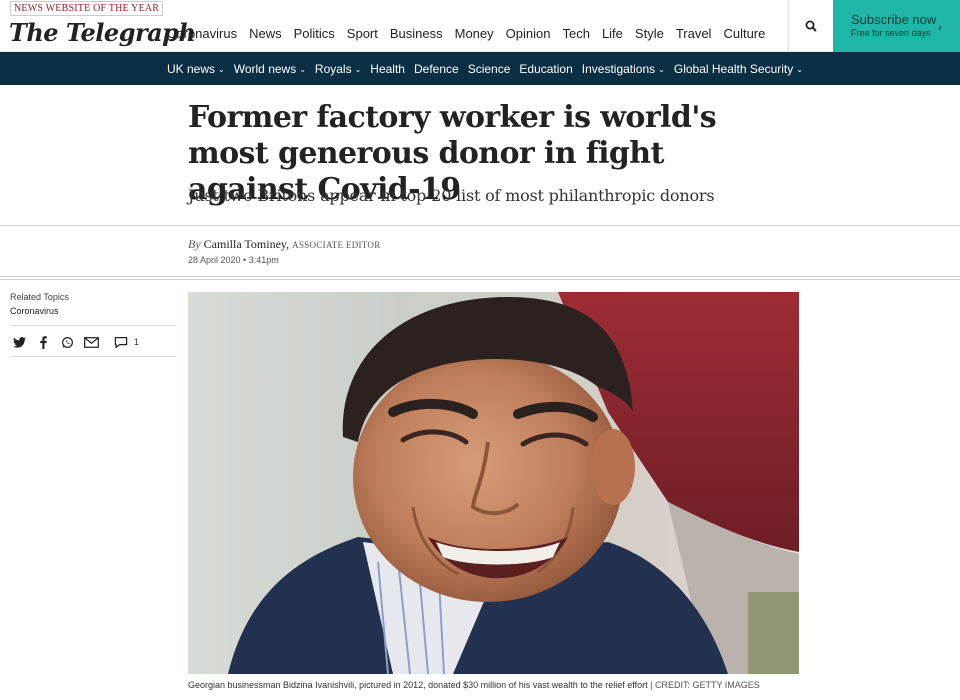  I want to click on award-badge: NEWS WEBSITE OF THE YEAR, so click(87, 8).